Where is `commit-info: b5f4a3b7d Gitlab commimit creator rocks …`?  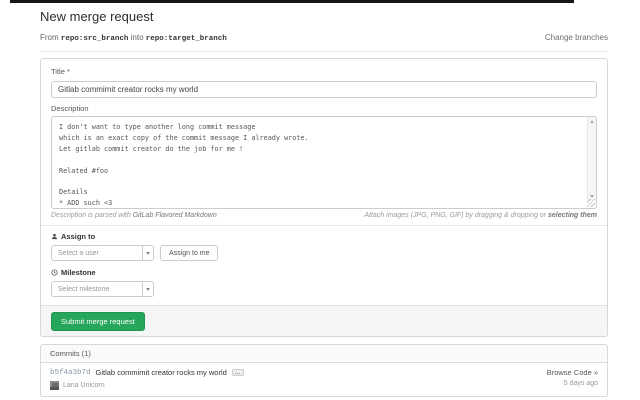
commit-info: b5f4a3b7d Gitlab commimit creator rocks … is located at coordinates (147, 379).